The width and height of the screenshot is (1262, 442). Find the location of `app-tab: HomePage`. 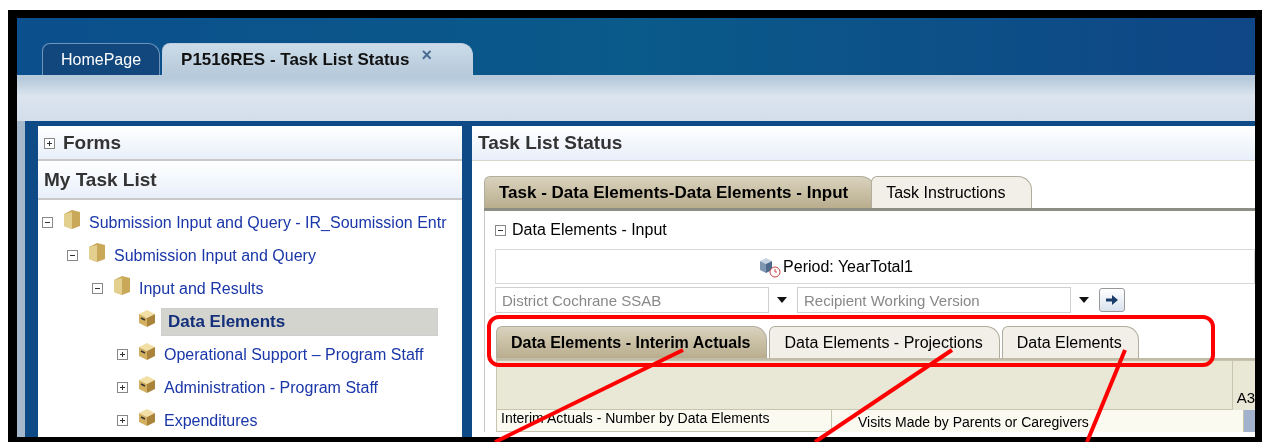

app-tab: HomePage is located at coordinates (101, 59).